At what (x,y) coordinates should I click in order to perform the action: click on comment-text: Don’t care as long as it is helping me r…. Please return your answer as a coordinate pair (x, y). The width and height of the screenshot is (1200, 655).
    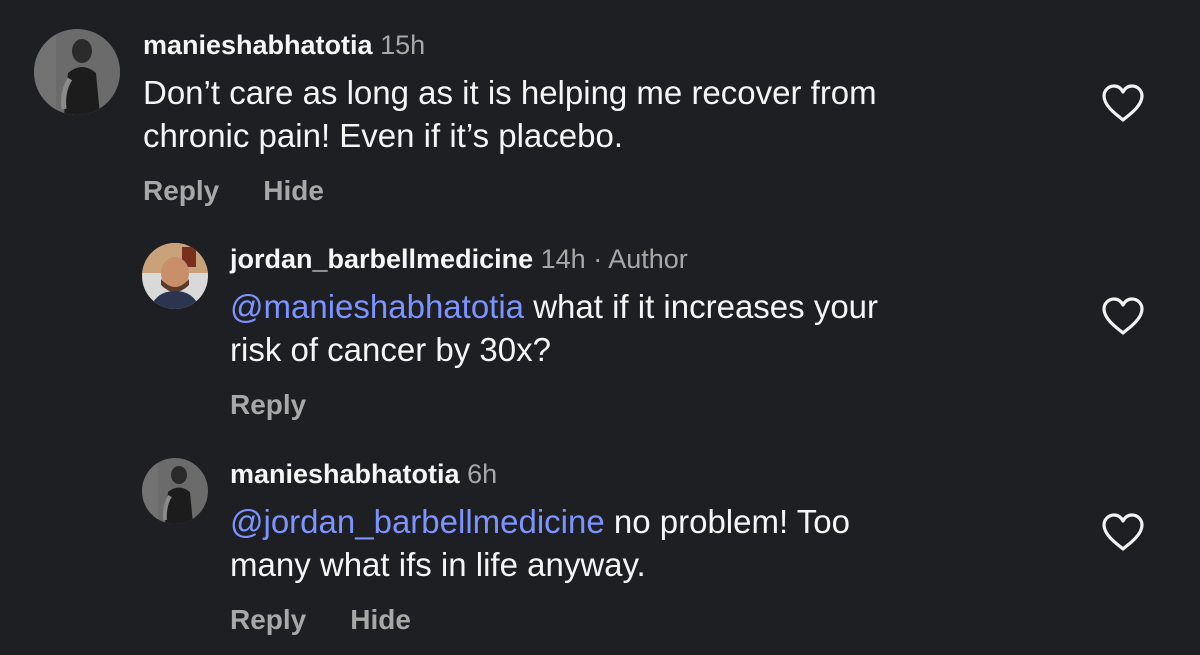
    Looking at the image, I should click on (510, 114).